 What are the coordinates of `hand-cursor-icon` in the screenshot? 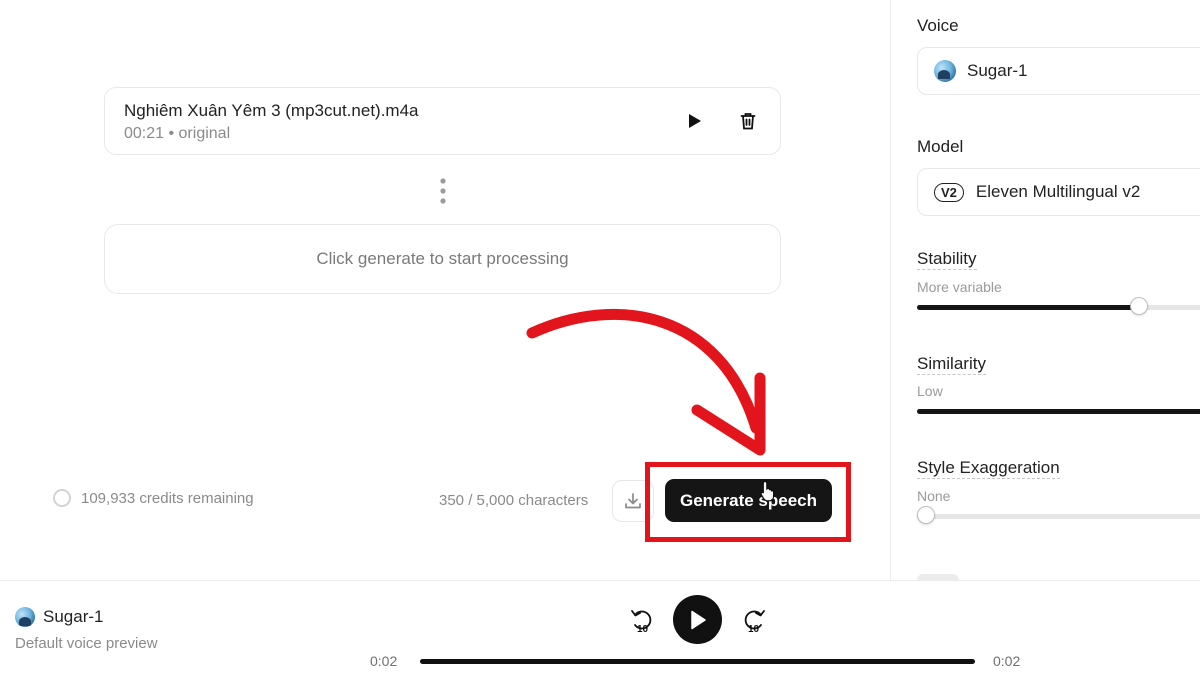 It's located at (767, 491).